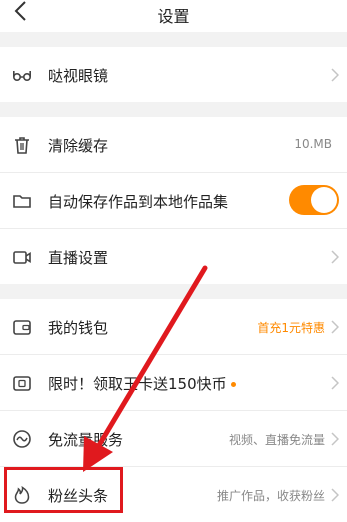  What do you see at coordinates (78, 328) in the screenshot?
I see `row-label: 我的钱包` at bounding box center [78, 328].